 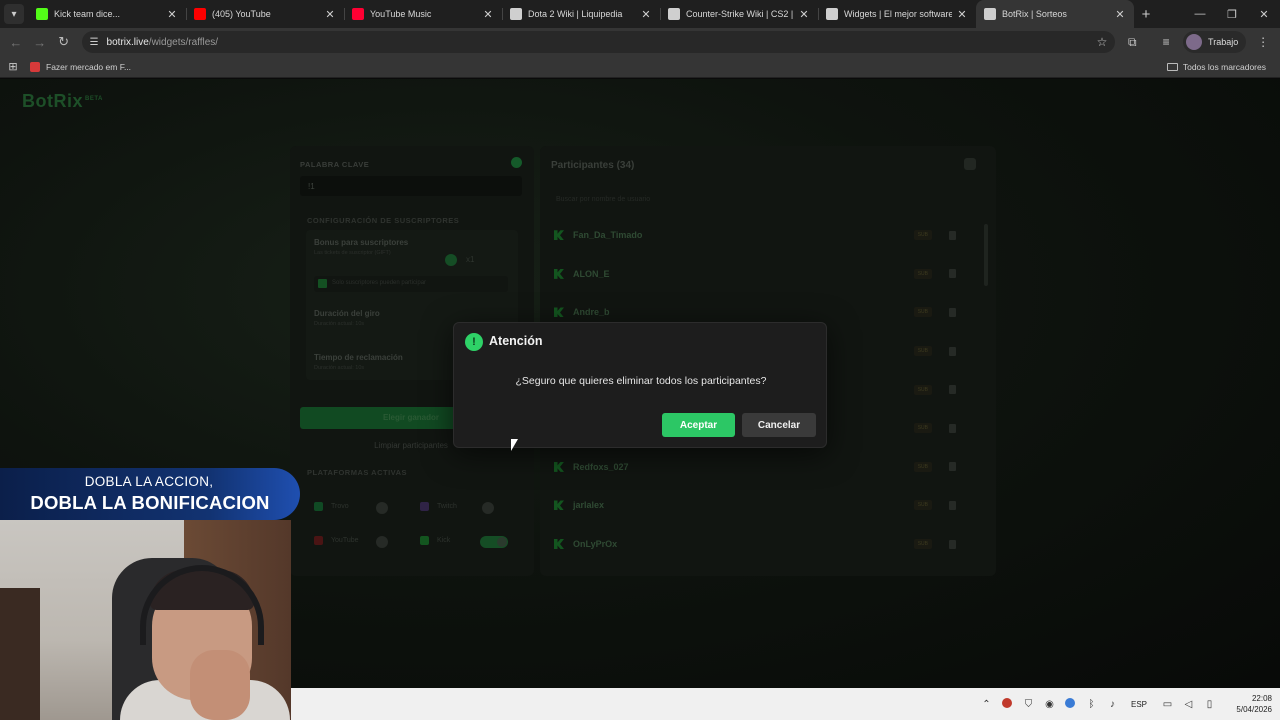 I want to click on copy-icon, so click(x=970, y=164).